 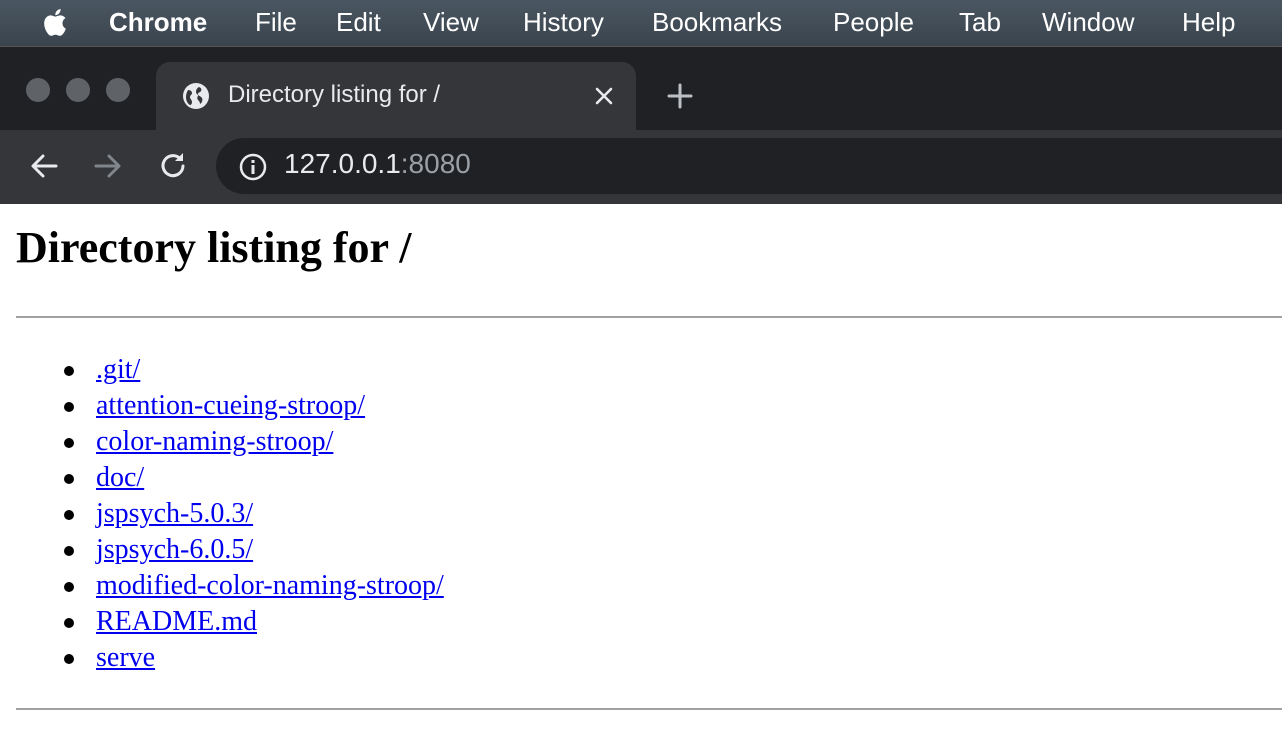 What do you see at coordinates (44, 166) in the screenshot?
I see `back-arrow-icon` at bounding box center [44, 166].